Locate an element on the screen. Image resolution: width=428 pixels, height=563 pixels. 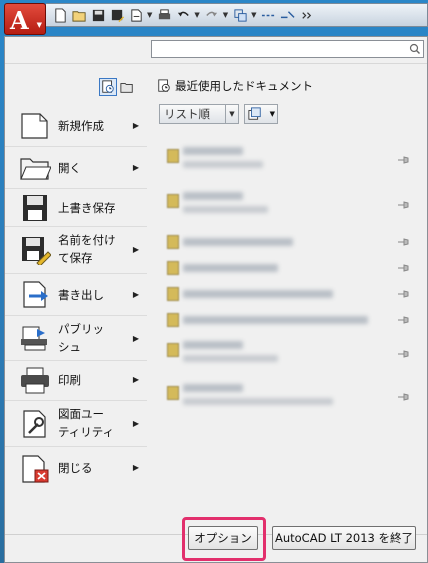
save-as-icon is located at coordinates (117, 15).